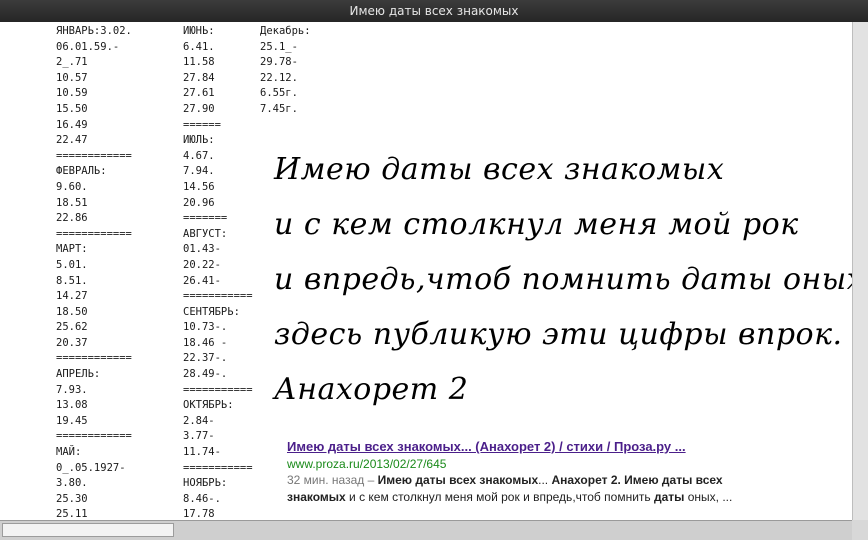 The width and height of the screenshot is (868, 540). I want to click on poem-line: Имею даты всех знакомых, so click(499, 169).